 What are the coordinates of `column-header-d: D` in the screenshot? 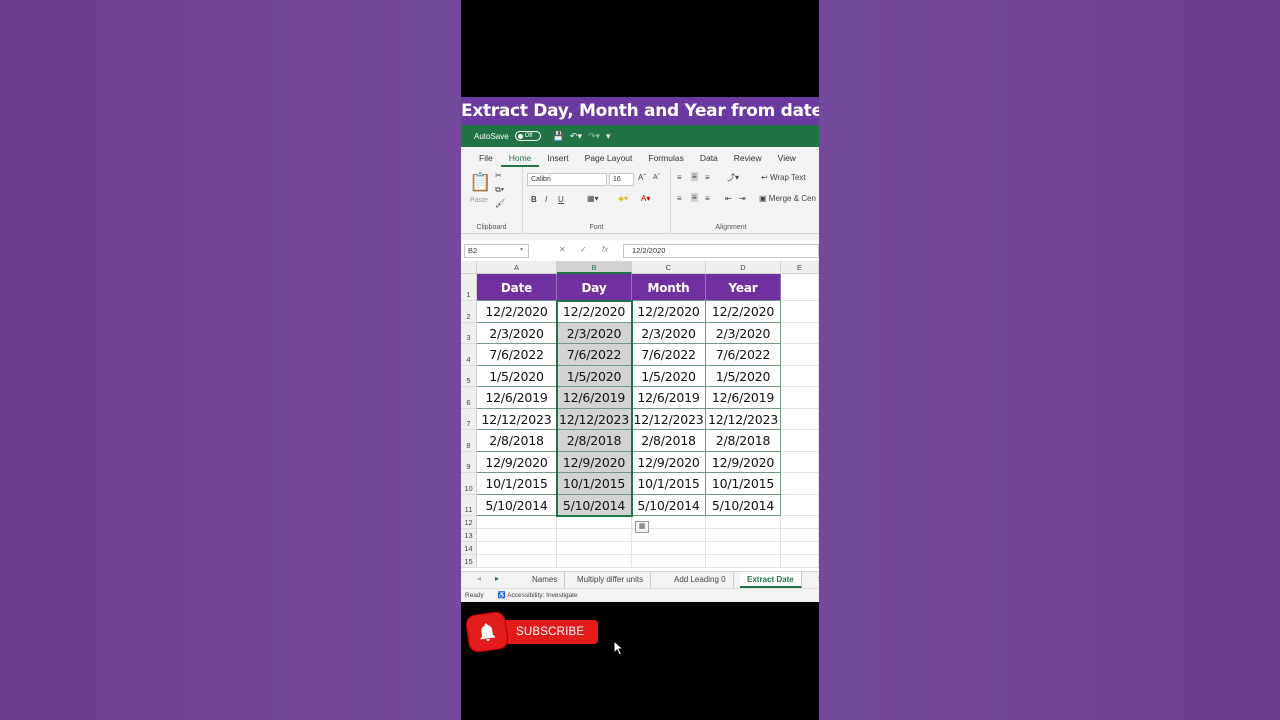 It's located at (743, 267).